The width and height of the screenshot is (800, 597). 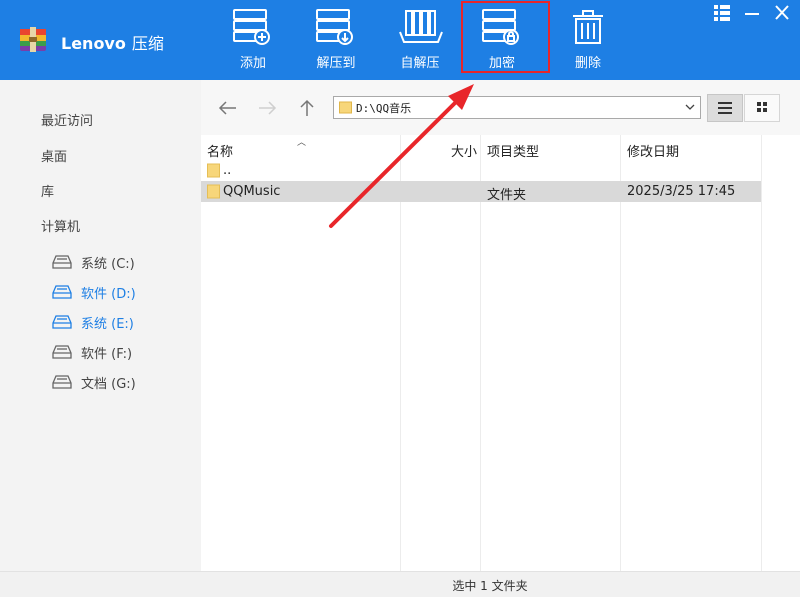 I want to click on navigation-bar: D:\QQ音乐, so click(x=500, y=107).